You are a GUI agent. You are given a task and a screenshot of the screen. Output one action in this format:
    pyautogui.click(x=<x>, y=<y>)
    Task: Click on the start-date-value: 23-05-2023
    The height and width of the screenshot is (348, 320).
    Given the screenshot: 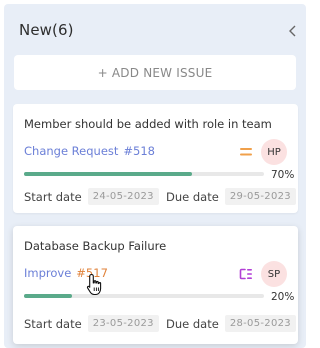 What is the action you would take?
    pyautogui.click(x=123, y=323)
    